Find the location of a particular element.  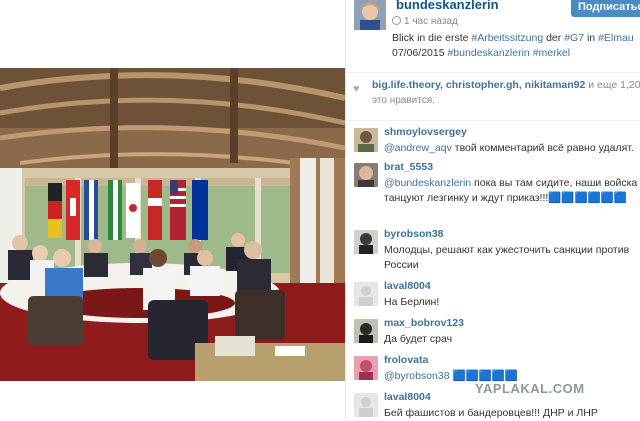

comment-mention: @byrobson38 is located at coordinates (417, 376).